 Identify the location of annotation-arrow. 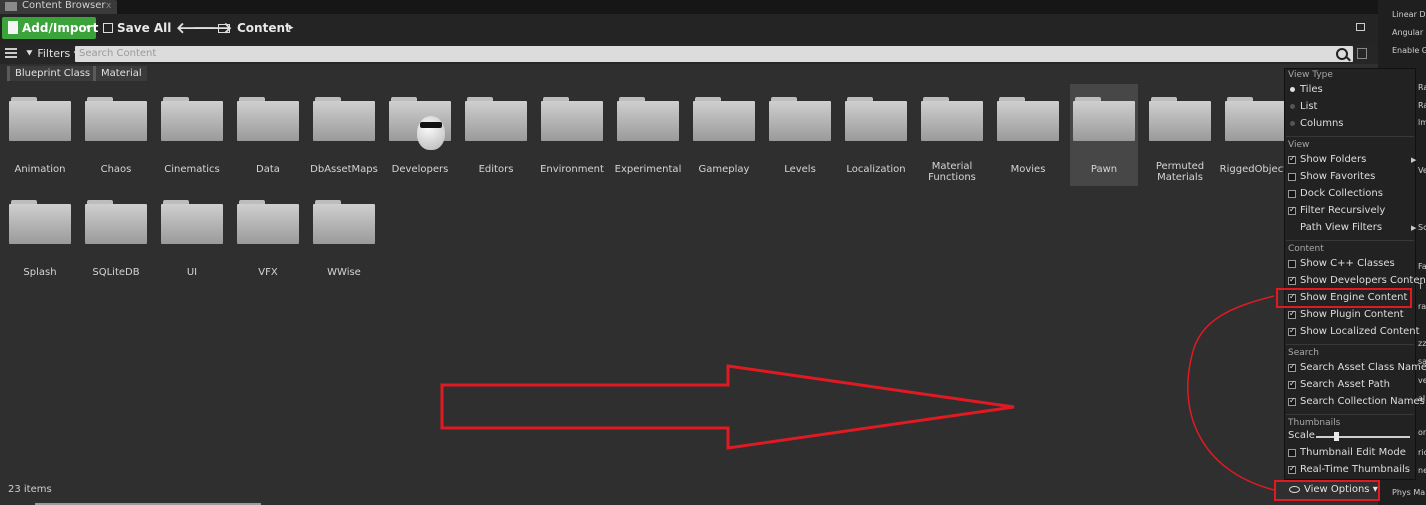
(727, 407).